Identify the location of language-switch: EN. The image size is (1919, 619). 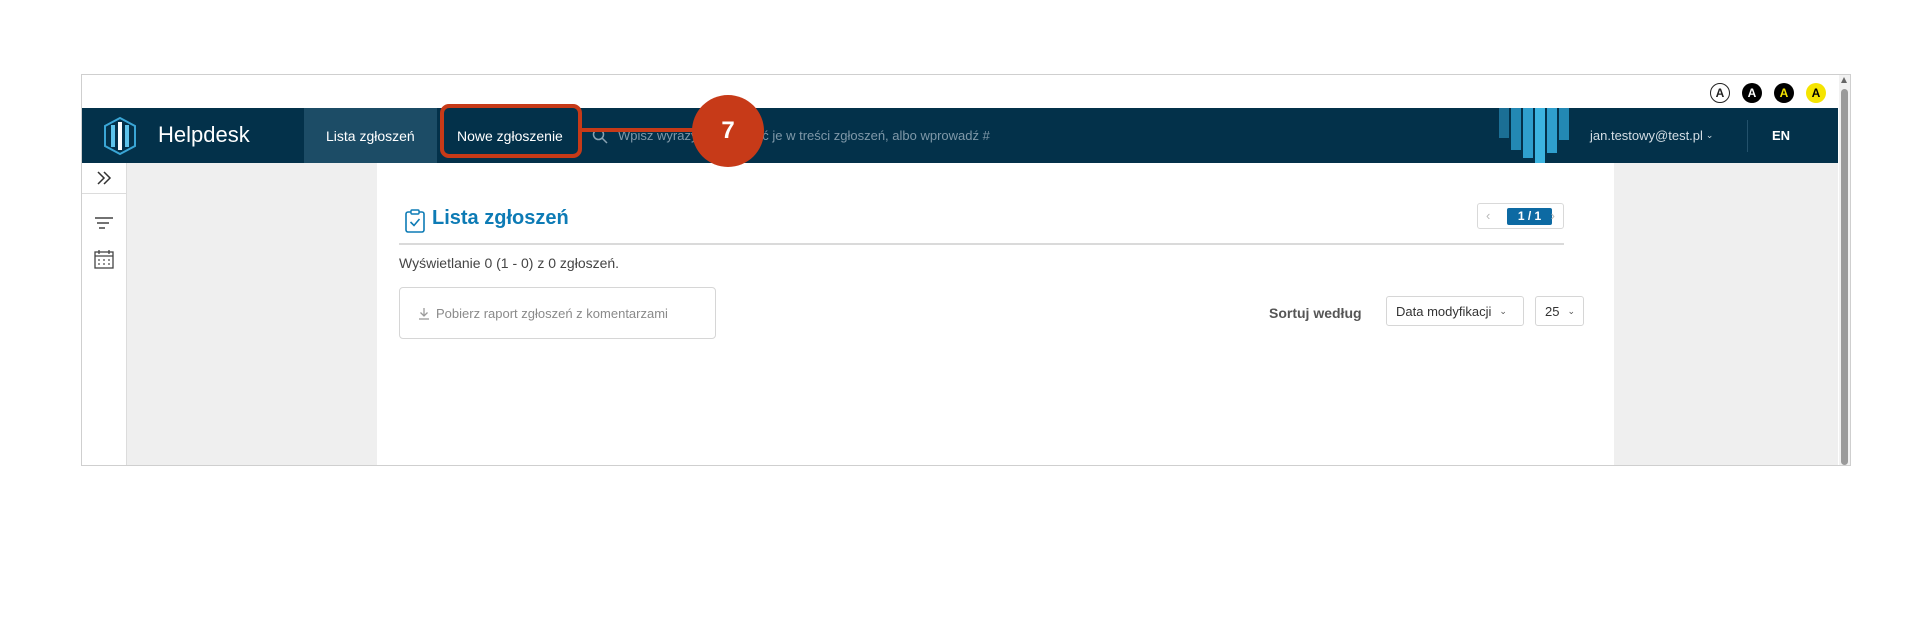
(1781, 135).